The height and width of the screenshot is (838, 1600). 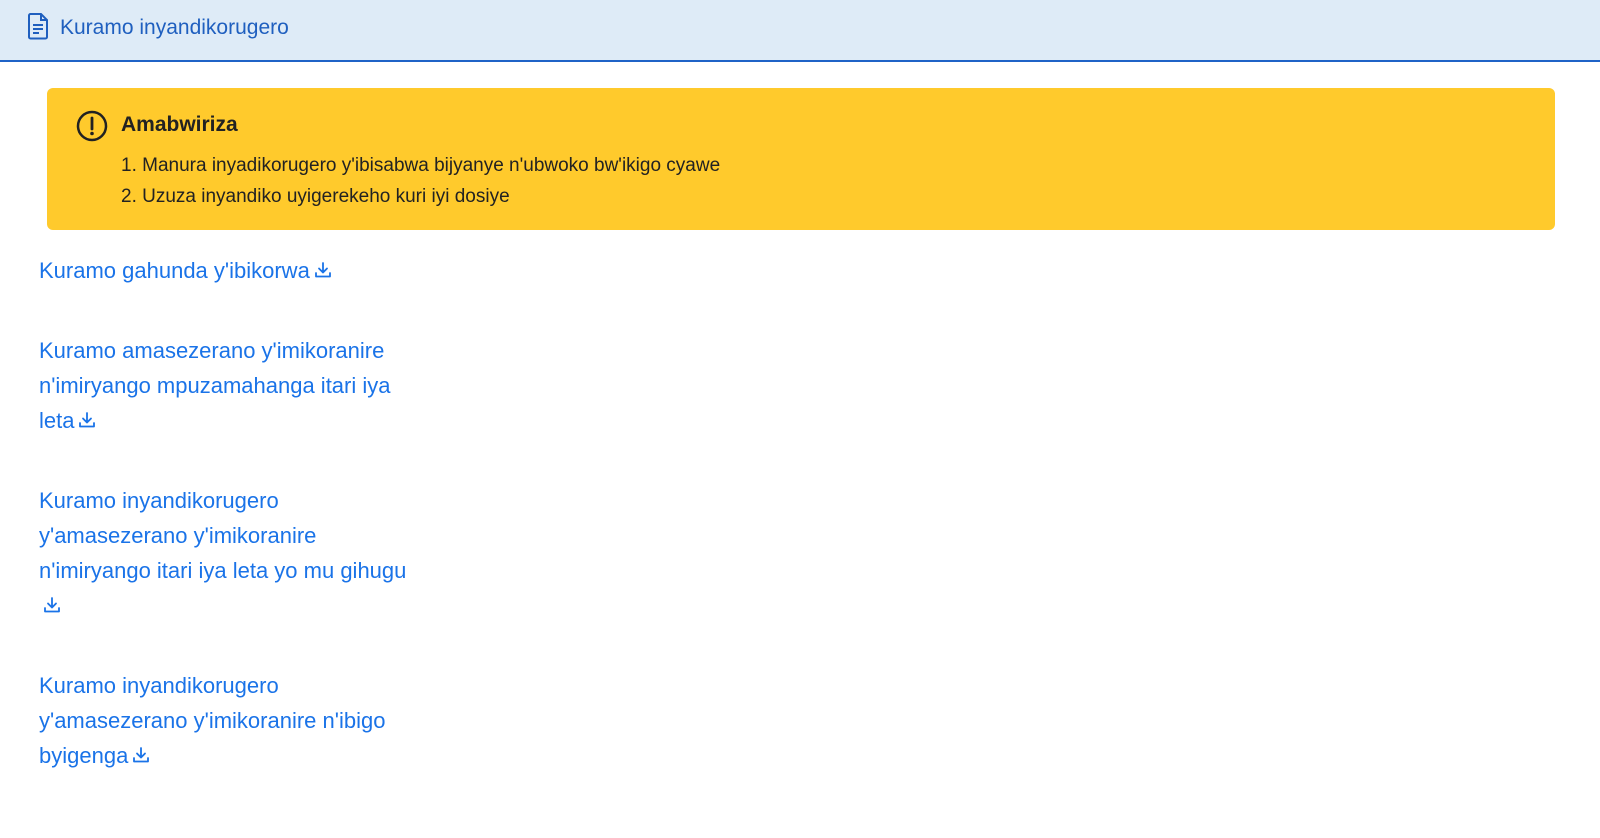 What do you see at coordinates (92, 126) in the screenshot?
I see `exclamation-circle-icon` at bounding box center [92, 126].